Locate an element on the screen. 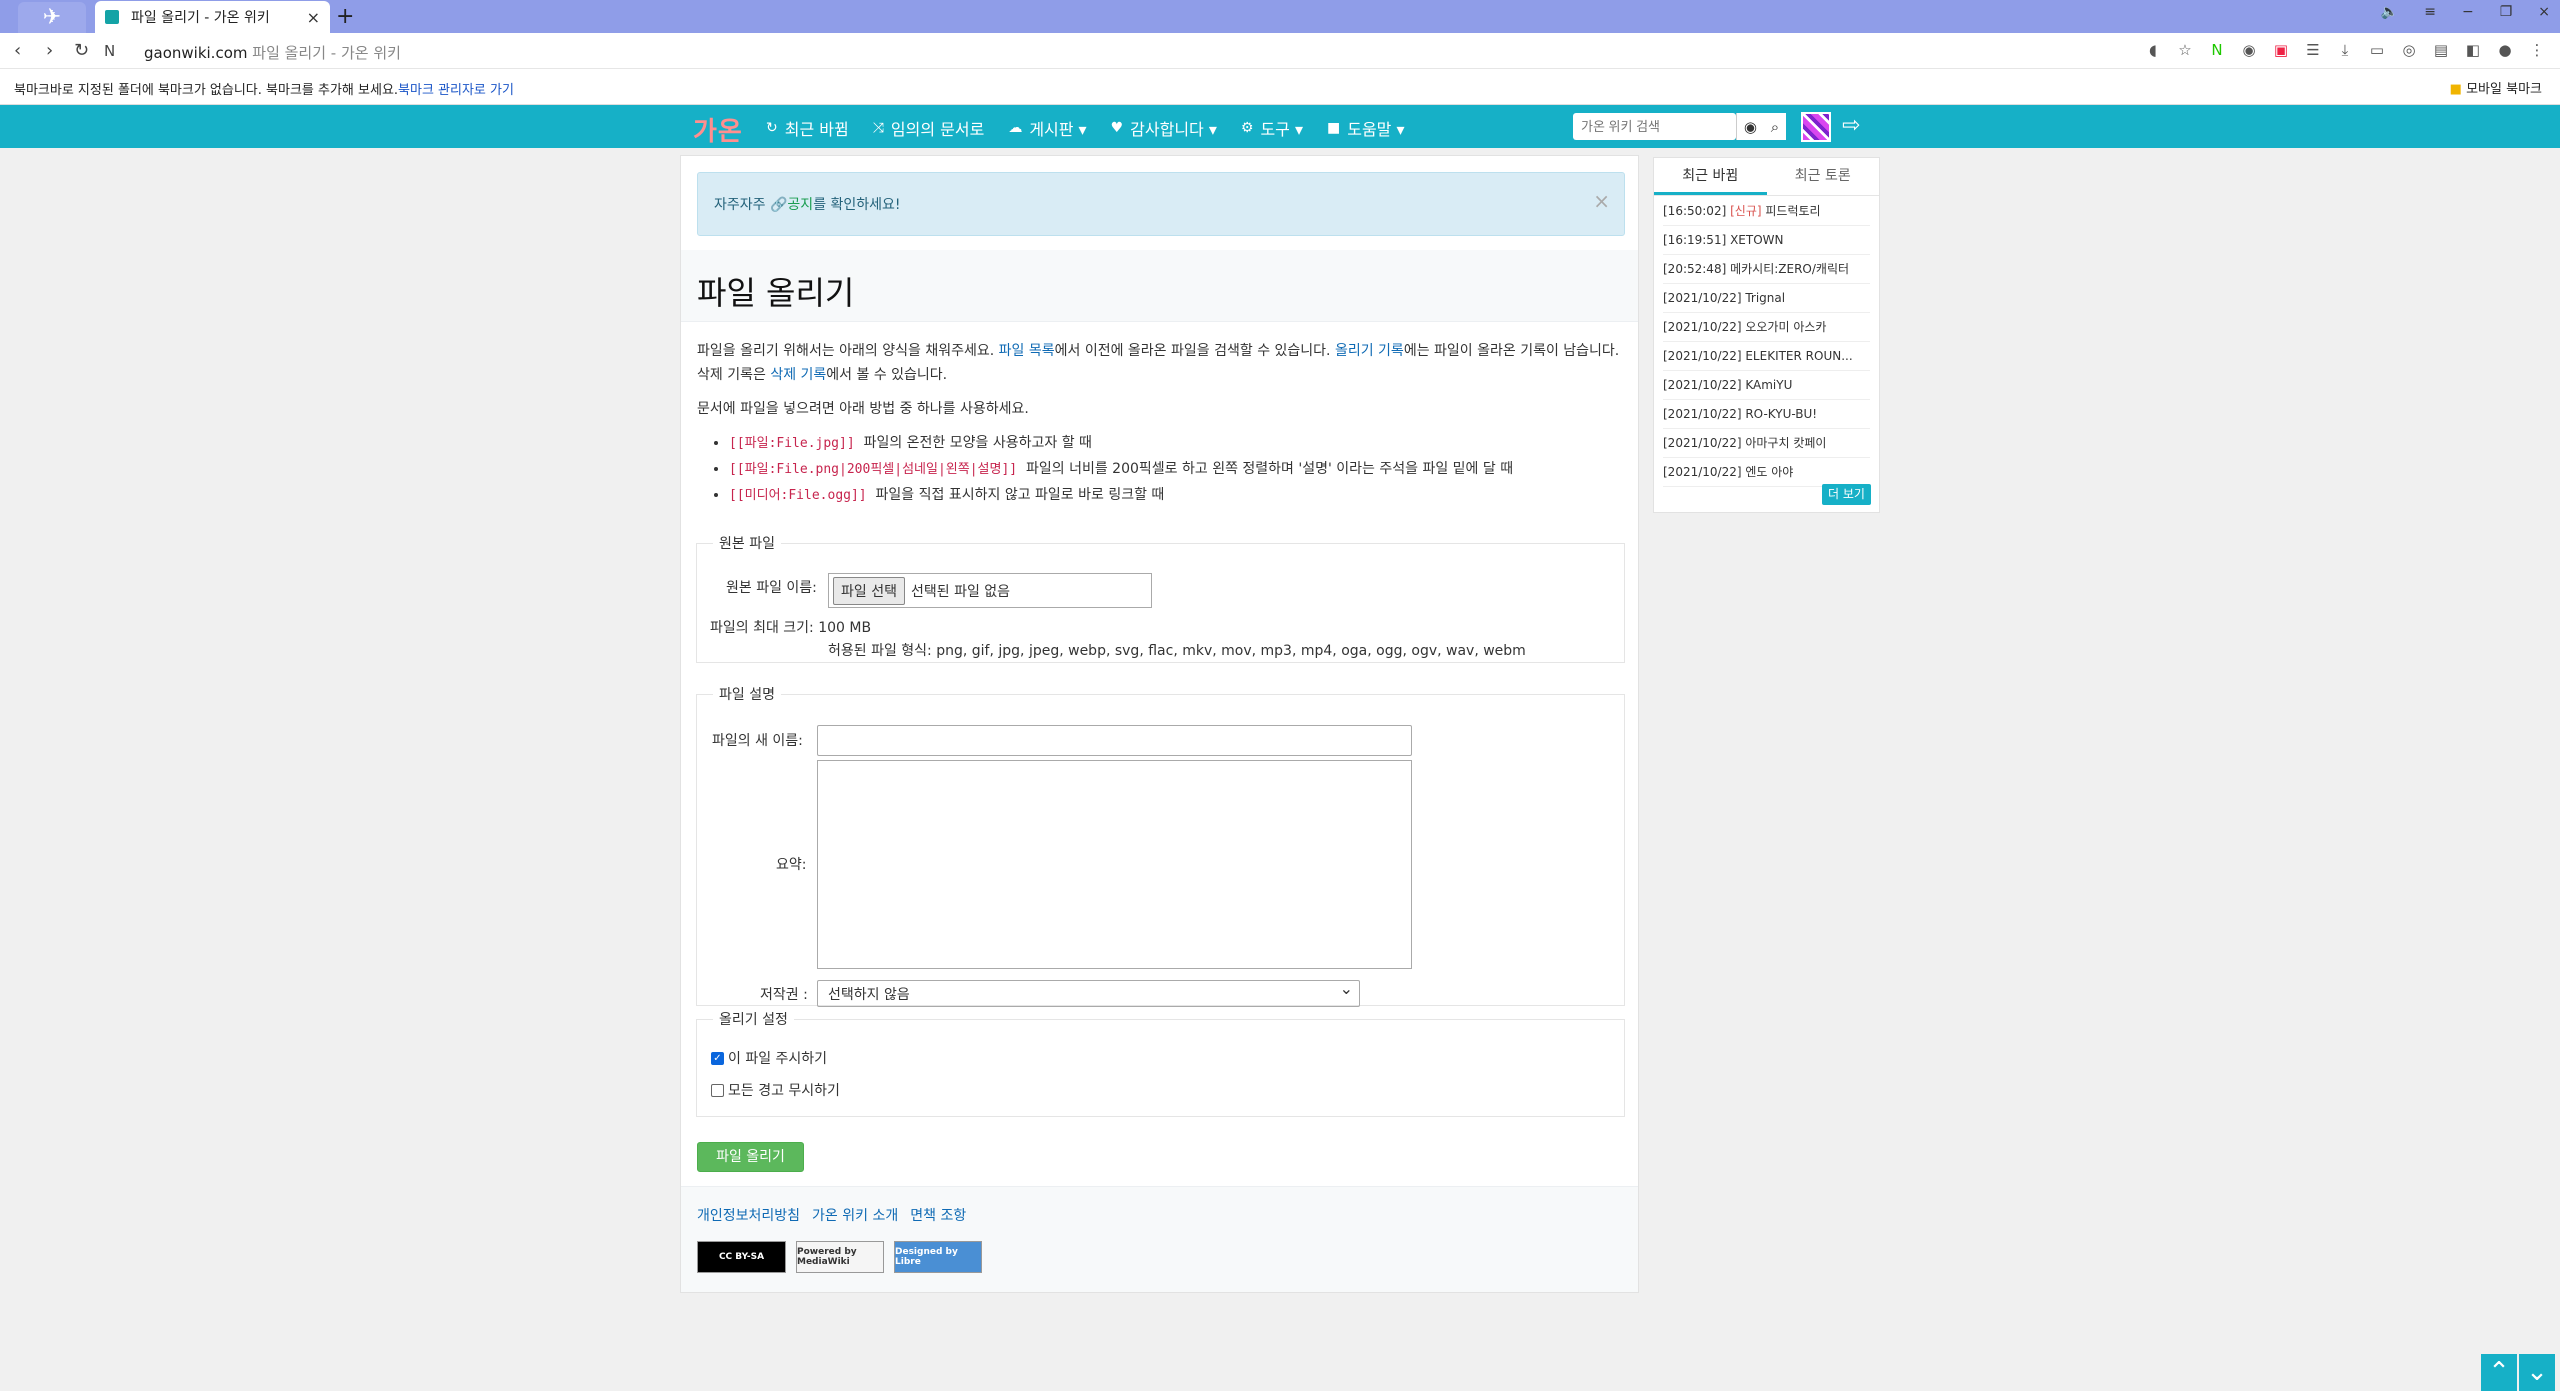  nav-random-page: ⤨ 임의의 문서로 is located at coordinates (929, 128).